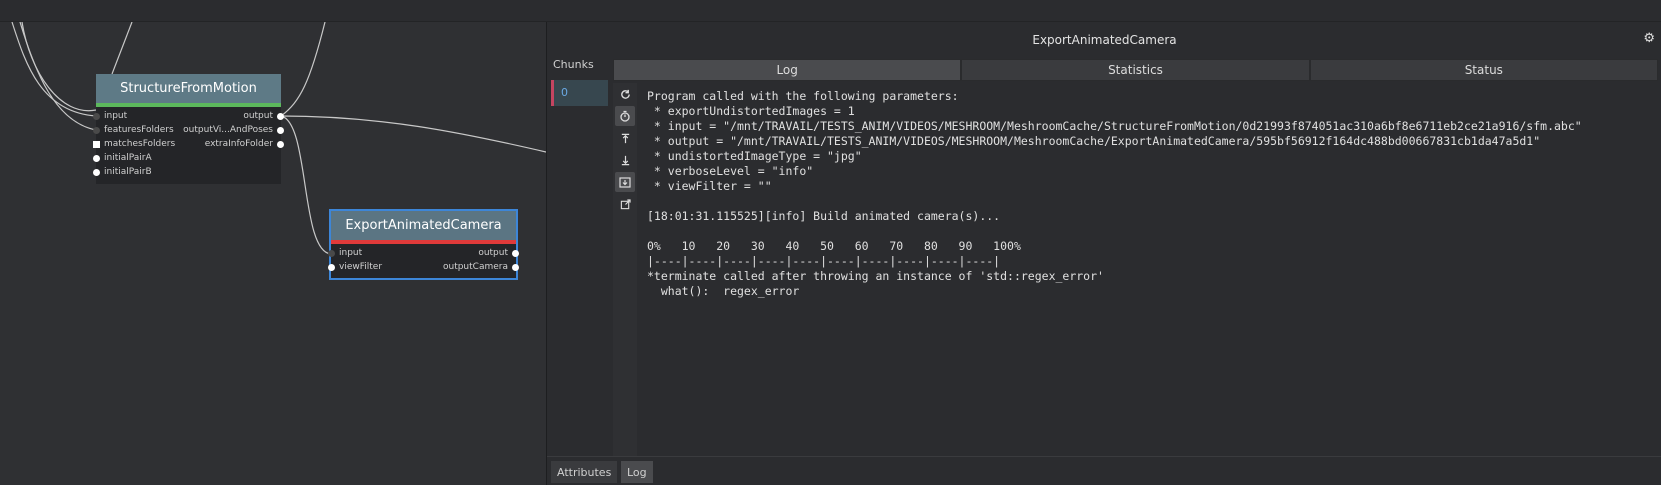 The height and width of the screenshot is (485, 1661). What do you see at coordinates (244, 144) in the screenshot?
I see `port-extra-info-folder: extraInfoFolder` at bounding box center [244, 144].